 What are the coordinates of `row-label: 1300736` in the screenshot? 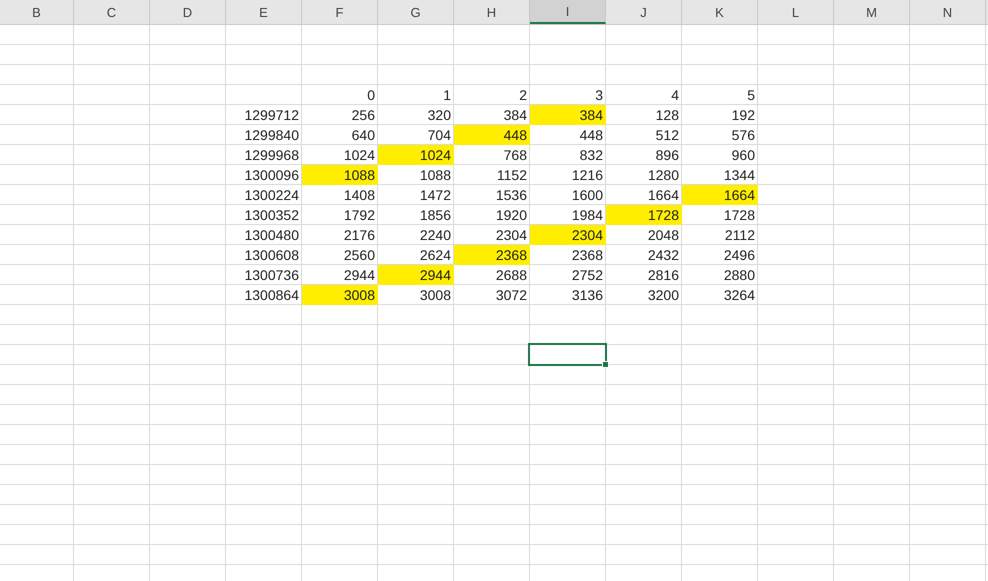 It's located at (271, 275).